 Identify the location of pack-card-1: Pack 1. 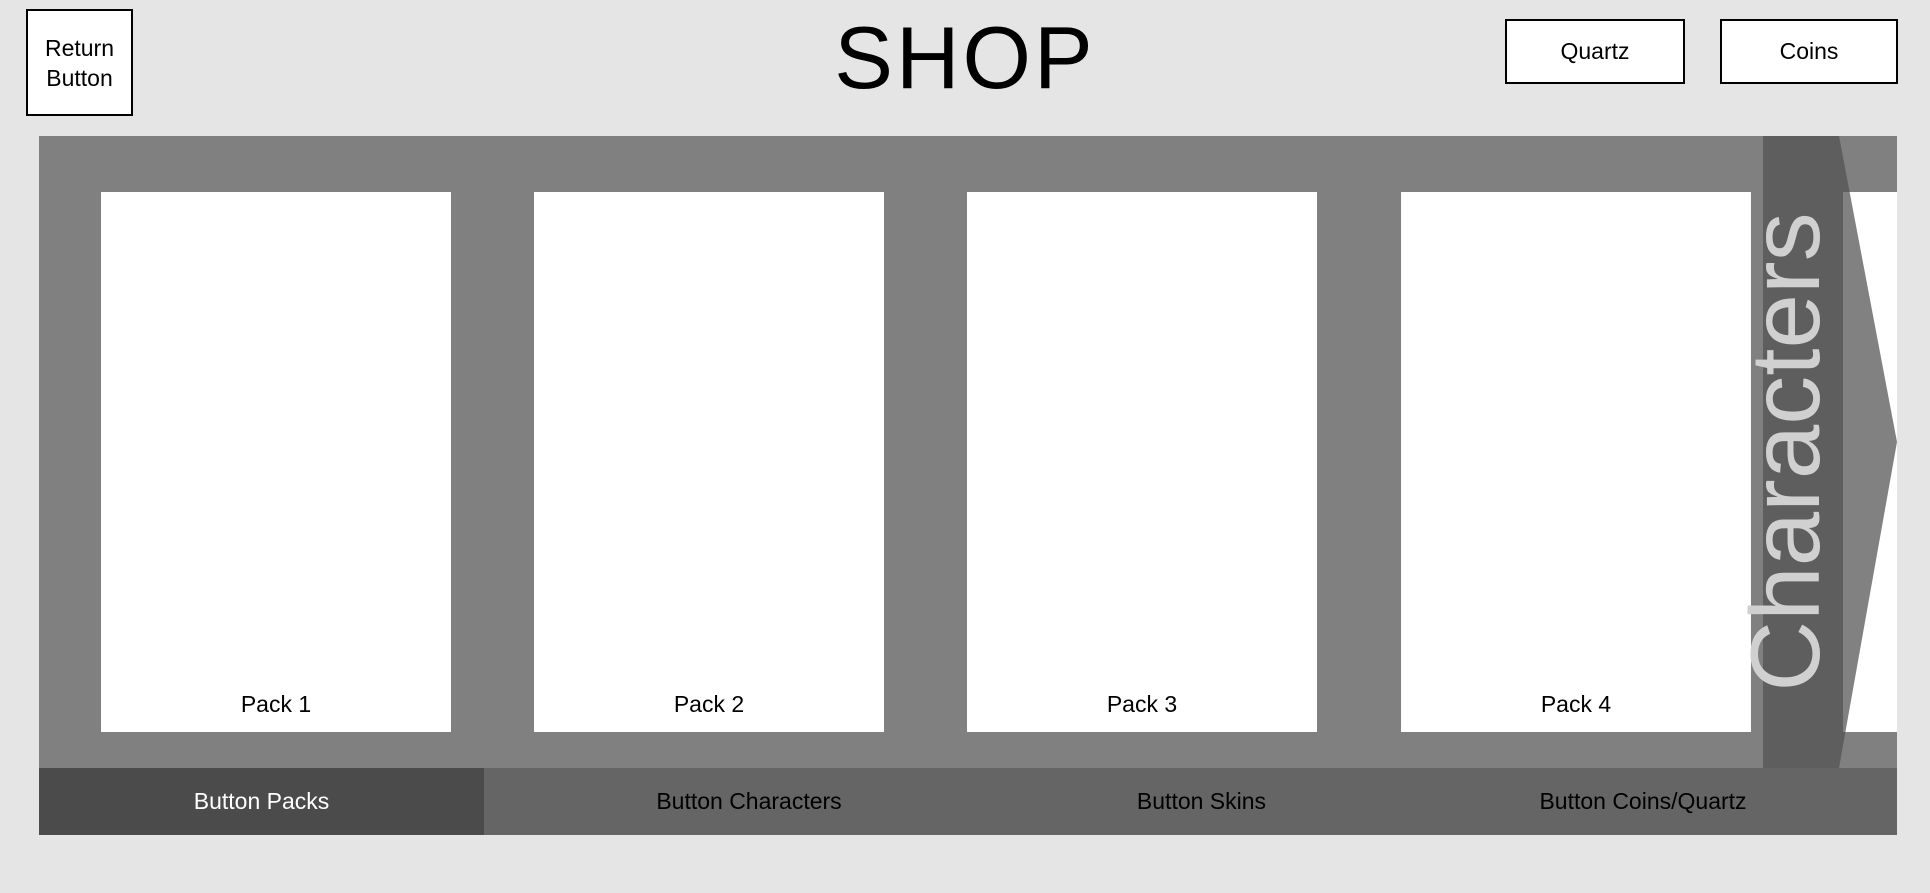
(276, 462).